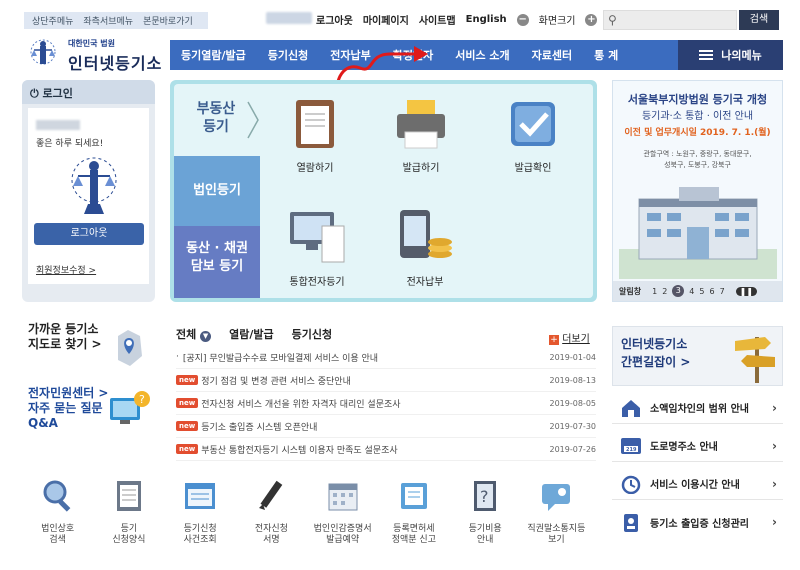 This screenshot has height=570, width=800. I want to click on pager-1: 1, so click(654, 291).